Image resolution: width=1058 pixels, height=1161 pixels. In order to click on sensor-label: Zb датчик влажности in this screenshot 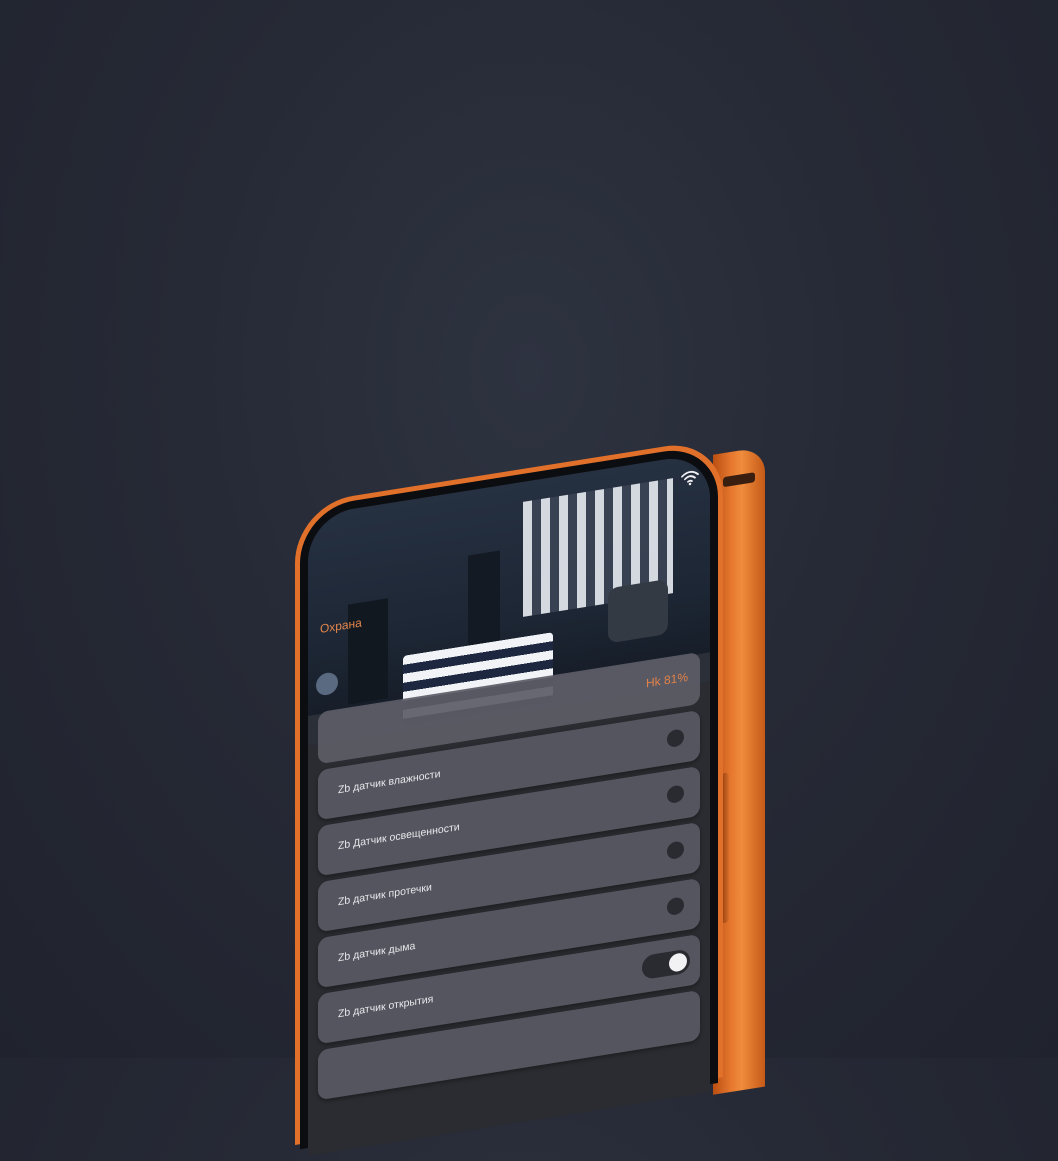, I will do `click(389, 782)`.